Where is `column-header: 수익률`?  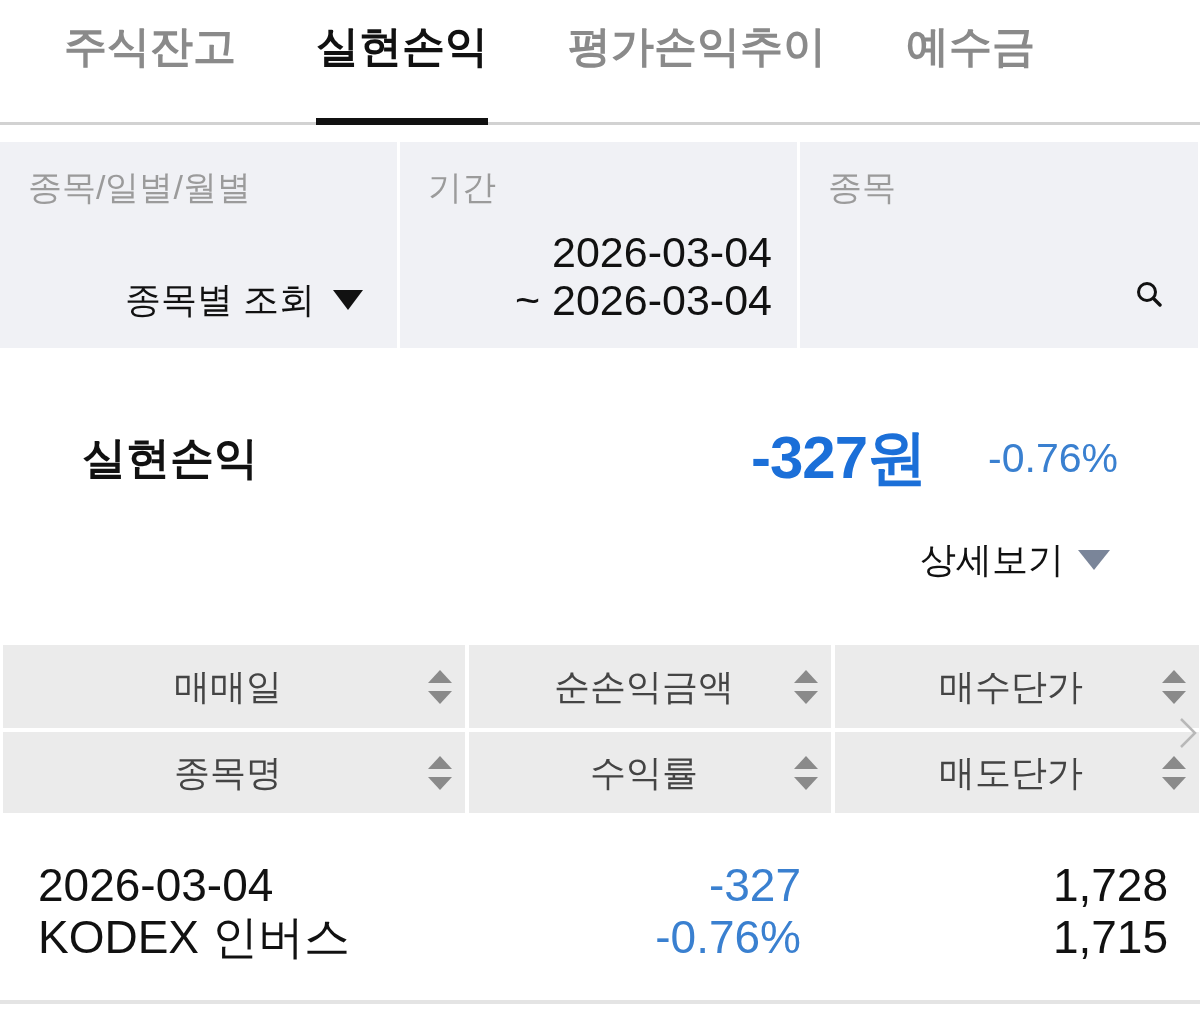 column-header: 수익률 is located at coordinates (650, 772).